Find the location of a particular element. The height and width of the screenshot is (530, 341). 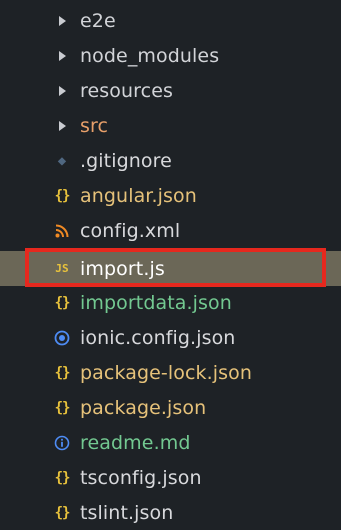

tree-file-tsconfig-json: {} tsconfig.json is located at coordinates (170, 477).